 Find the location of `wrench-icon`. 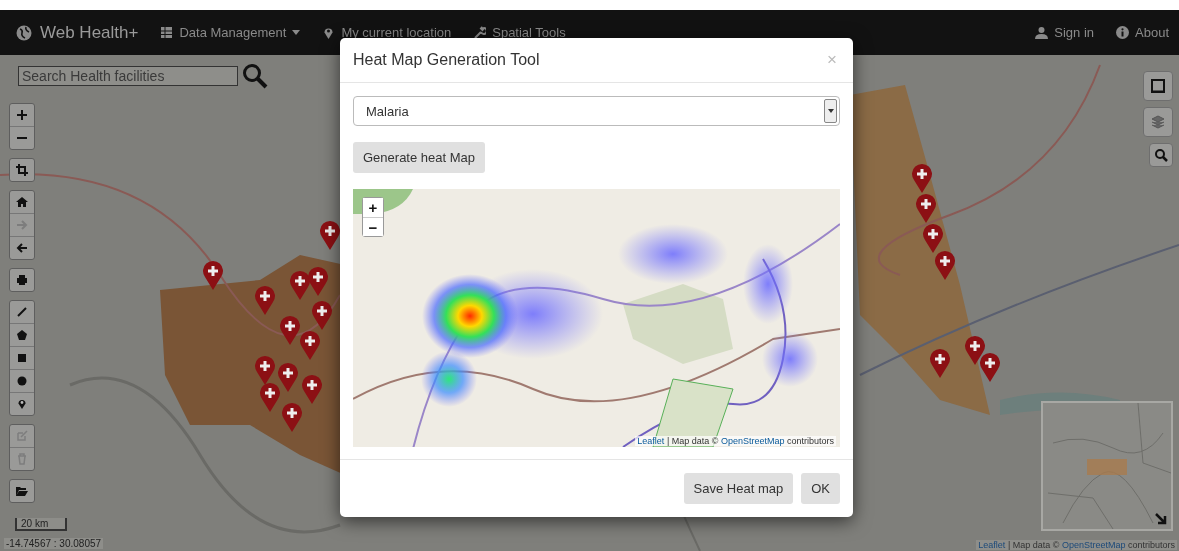

wrench-icon is located at coordinates (480, 32).